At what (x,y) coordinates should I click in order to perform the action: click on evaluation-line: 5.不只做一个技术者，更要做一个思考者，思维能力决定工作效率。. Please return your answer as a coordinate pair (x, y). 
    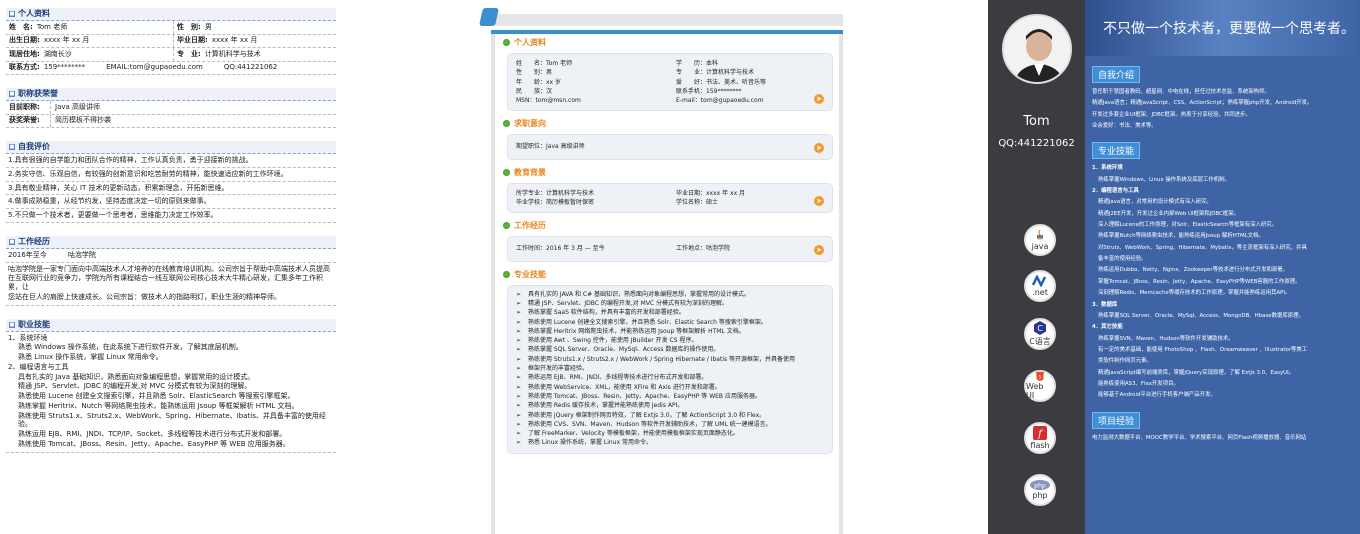
    Looking at the image, I should click on (171, 216).